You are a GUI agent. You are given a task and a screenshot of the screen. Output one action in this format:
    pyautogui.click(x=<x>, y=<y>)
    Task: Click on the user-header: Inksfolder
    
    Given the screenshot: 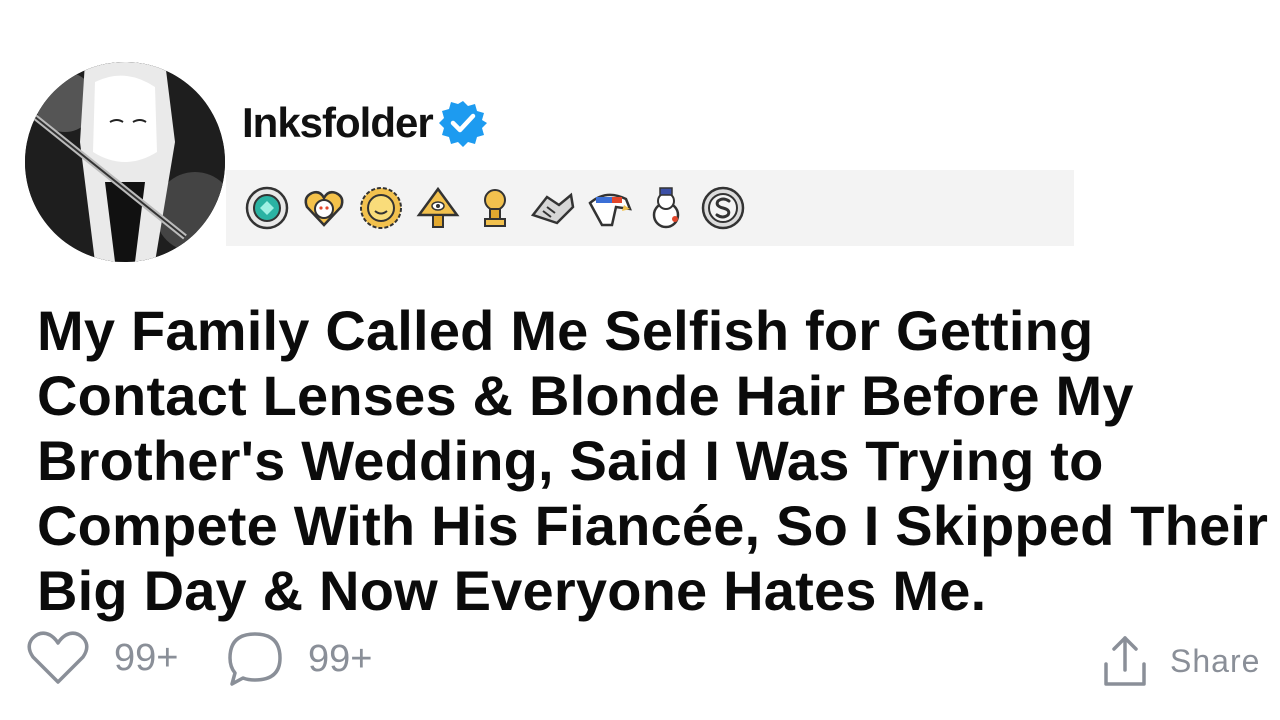 What is the action you would take?
    pyautogui.click(x=364, y=123)
    